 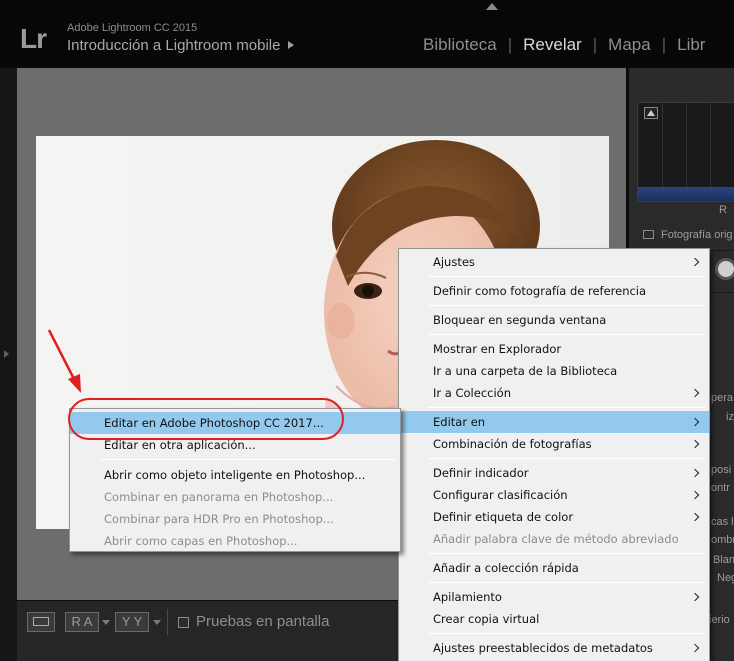 I want to click on annotation-arrow, so click(x=64, y=361).